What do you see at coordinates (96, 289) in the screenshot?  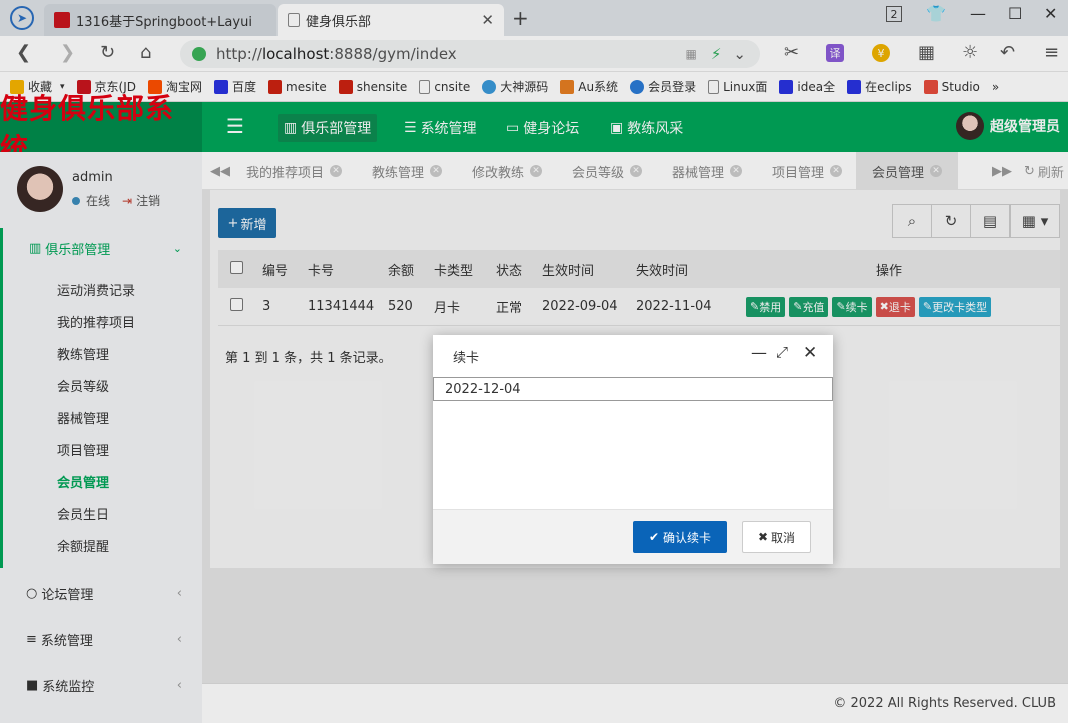 I see `sidebar-item: 运动消费记录` at bounding box center [96, 289].